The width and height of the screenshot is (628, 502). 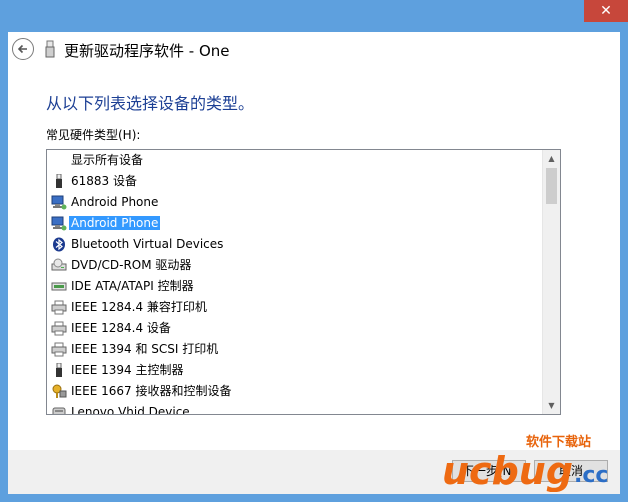 What do you see at coordinates (59, 244) in the screenshot?
I see `bluetooth-icon` at bounding box center [59, 244].